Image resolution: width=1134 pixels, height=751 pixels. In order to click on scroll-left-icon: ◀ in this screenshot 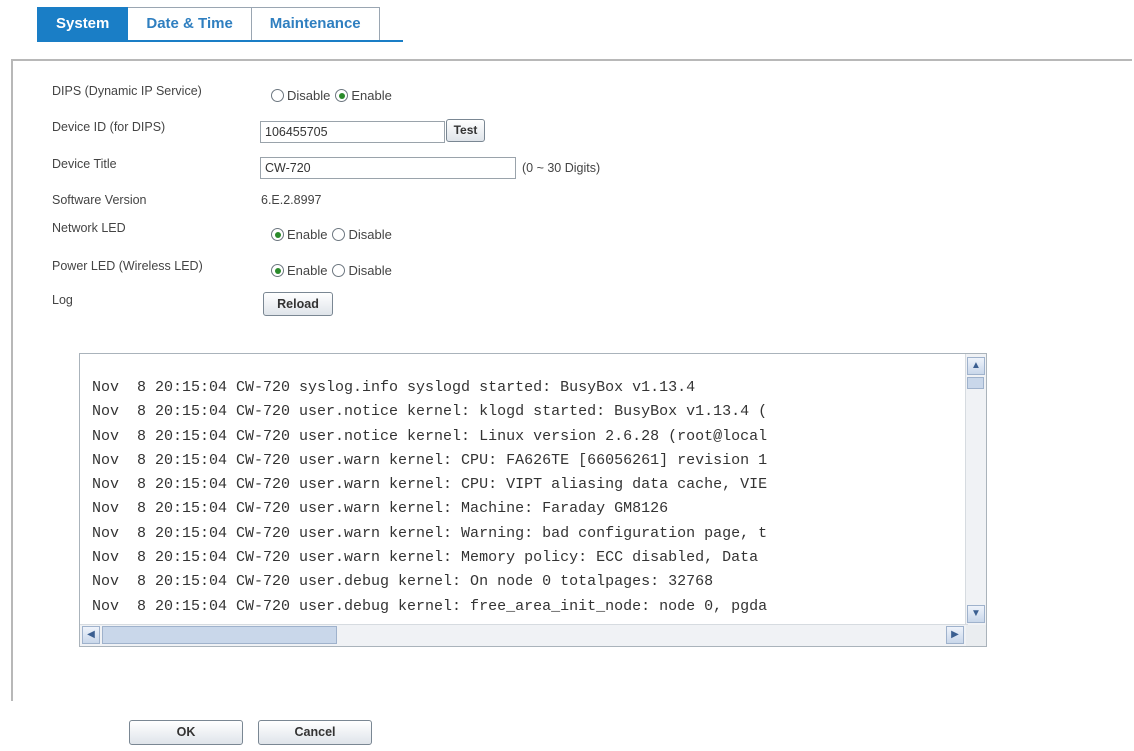, I will do `click(91, 635)`.